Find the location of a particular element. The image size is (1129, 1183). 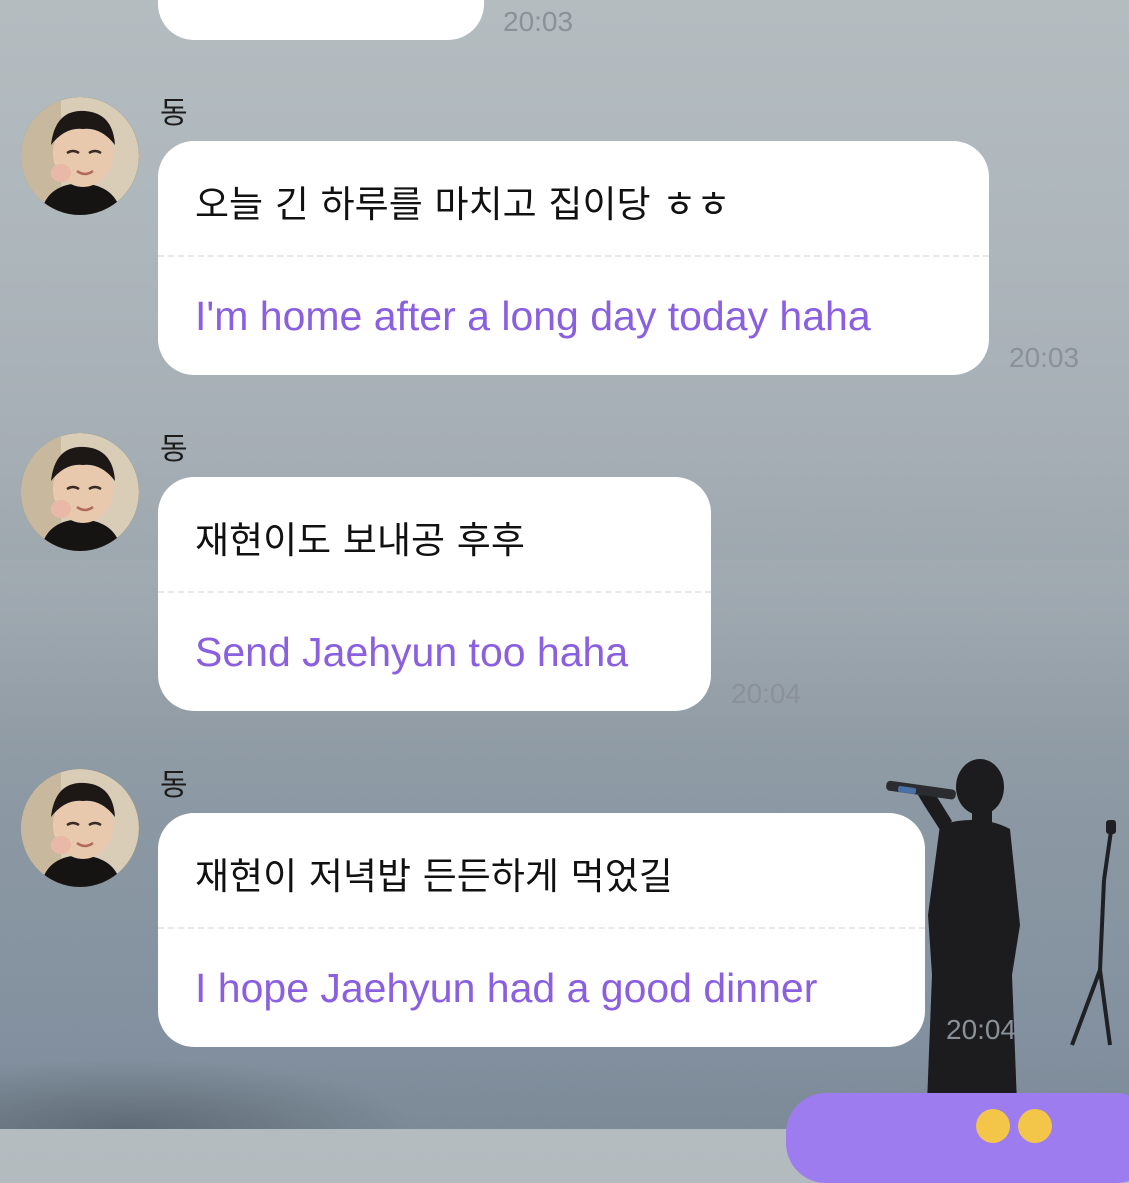

message-translation: Send Jaehyun too haha is located at coordinates (412, 652).